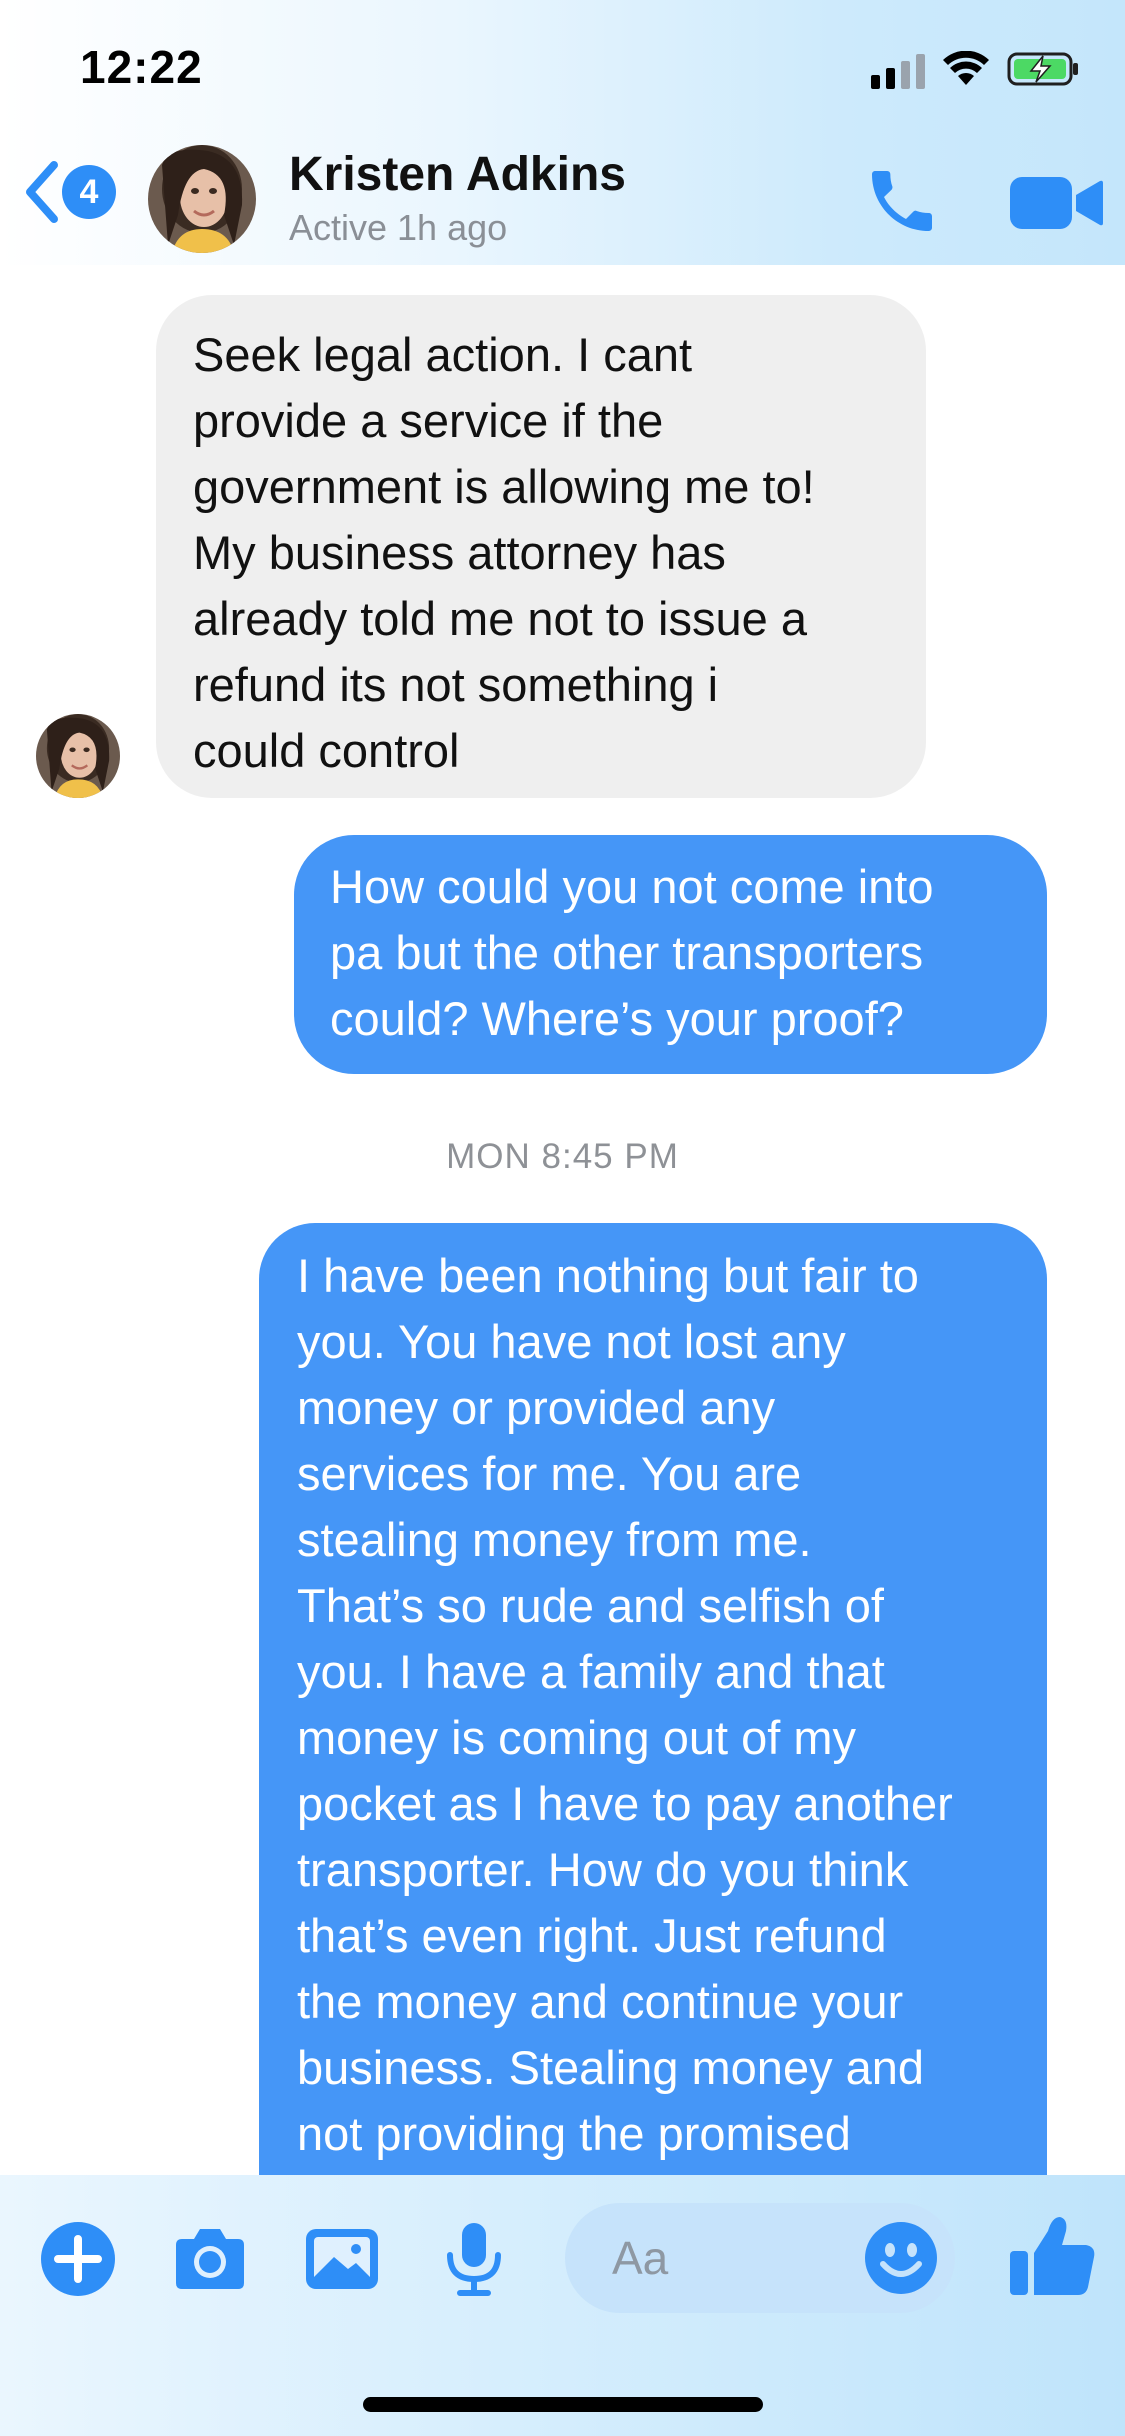 The width and height of the screenshot is (1125, 2436). What do you see at coordinates (898, 69) in the screenshot?
I see `cellular-signal-icon` at bounding box center [898, 69].